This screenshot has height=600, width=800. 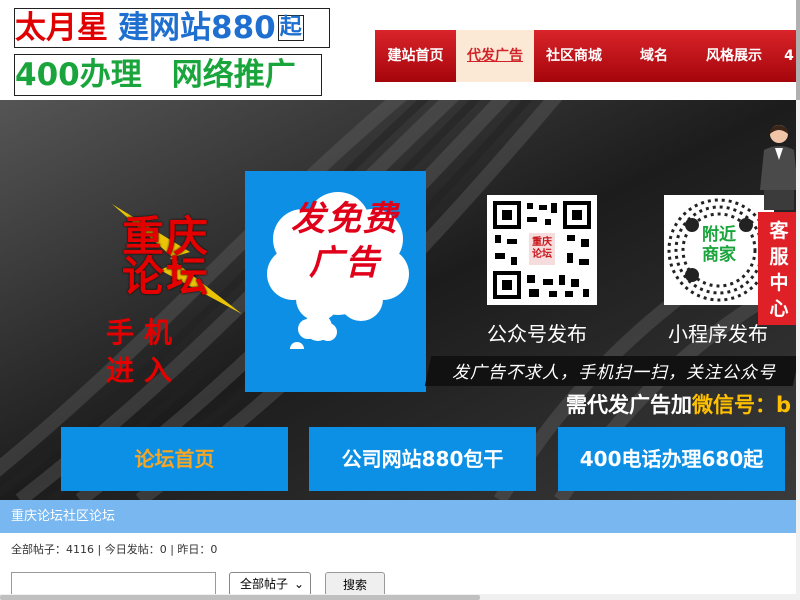 I want to click on kefu-char-1: 客, so click(x=779, y=231).